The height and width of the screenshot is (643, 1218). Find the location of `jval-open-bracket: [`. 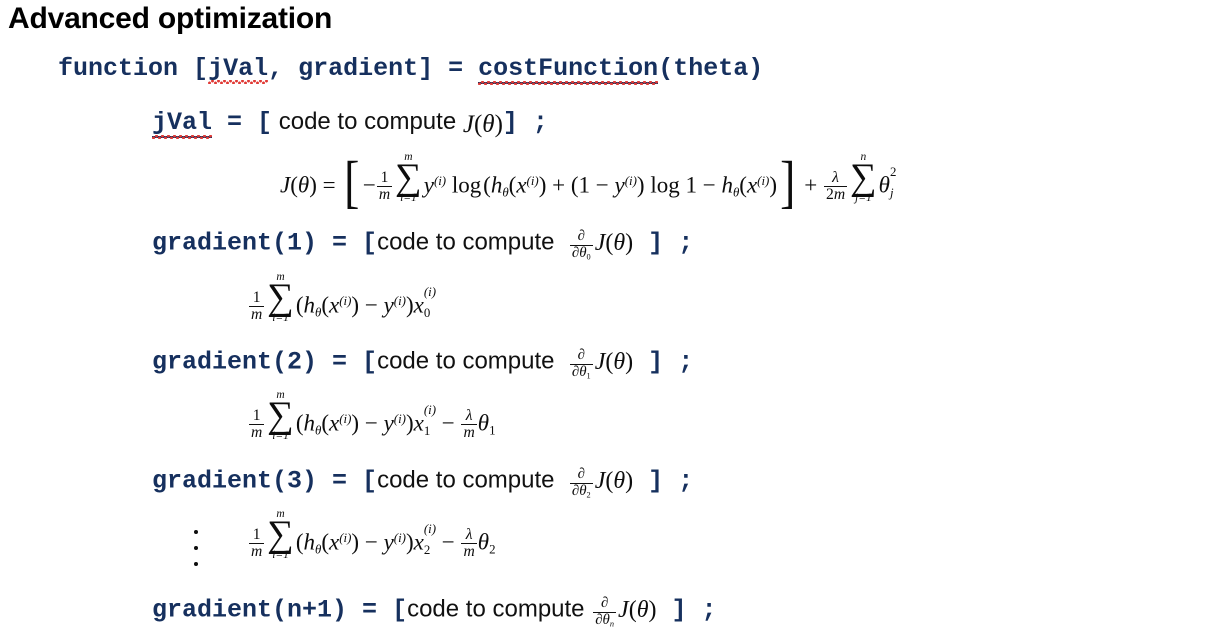

jval-open-bracket: [ is located at coordinates (265, 122).